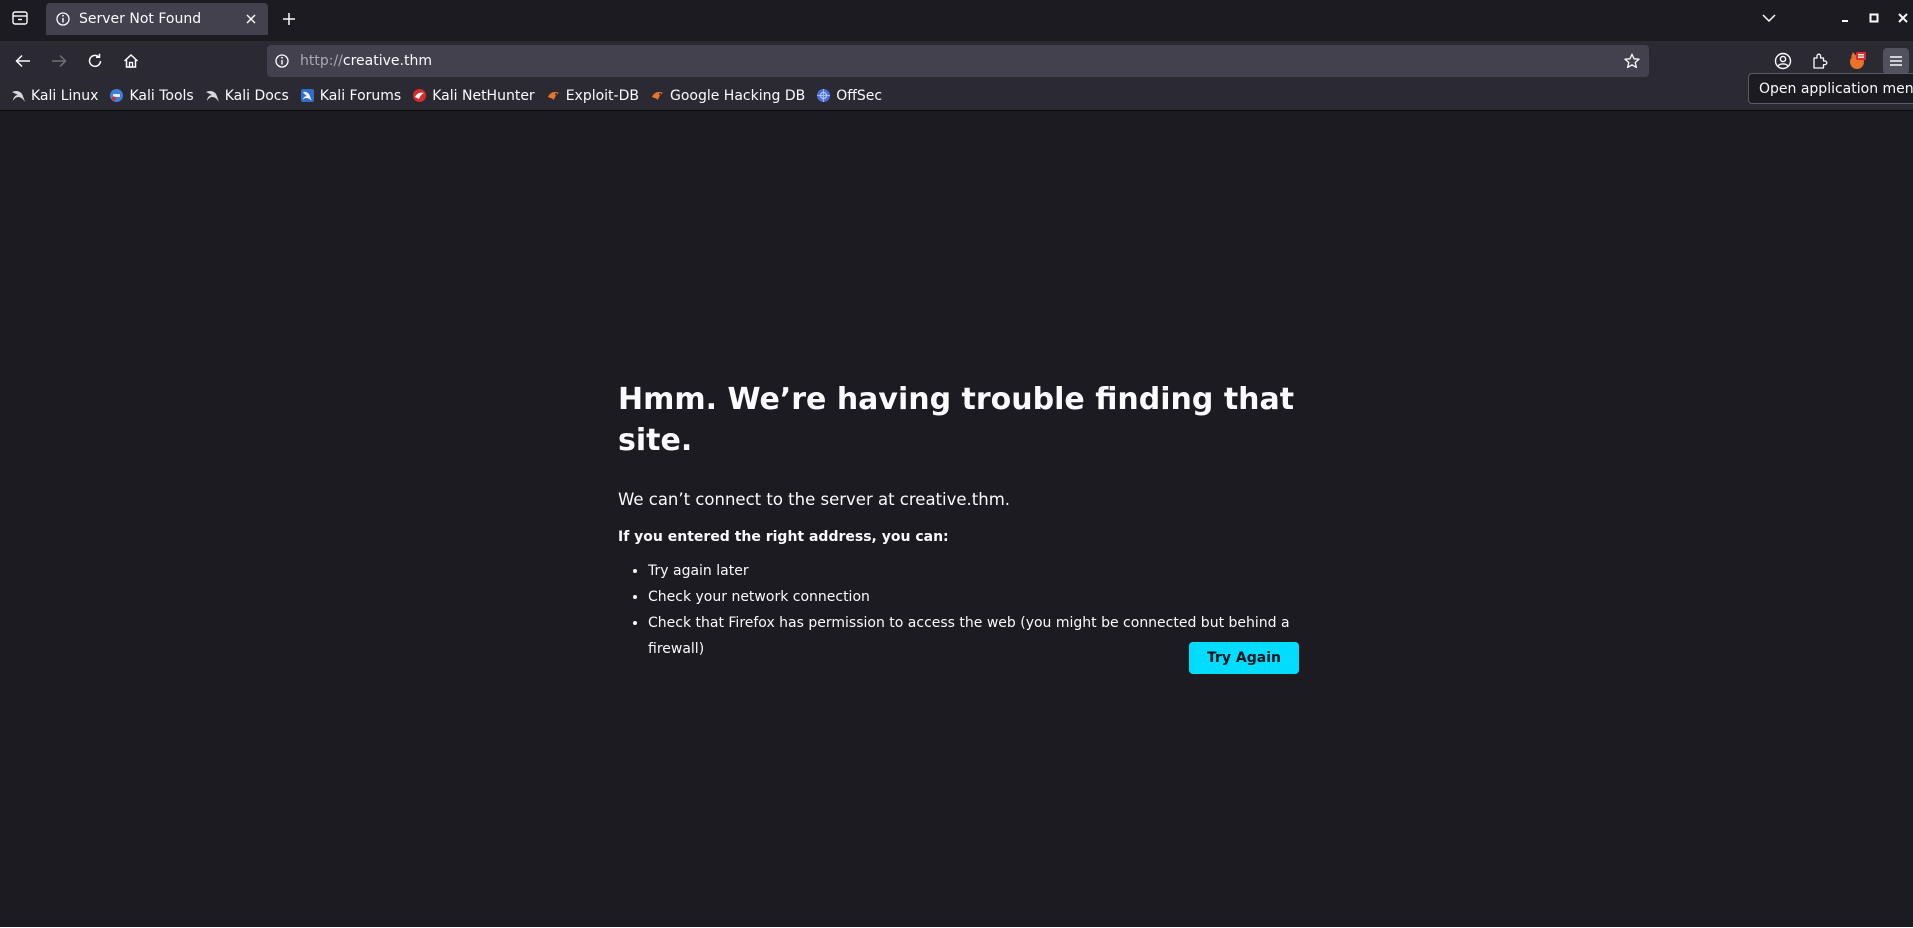 Image resolution: width=1913 pixels, height=928 pixels. Describe the element at coordinates (360, 95) in the screenshot. I see `bookmark-label: Kali Forums` at that location.